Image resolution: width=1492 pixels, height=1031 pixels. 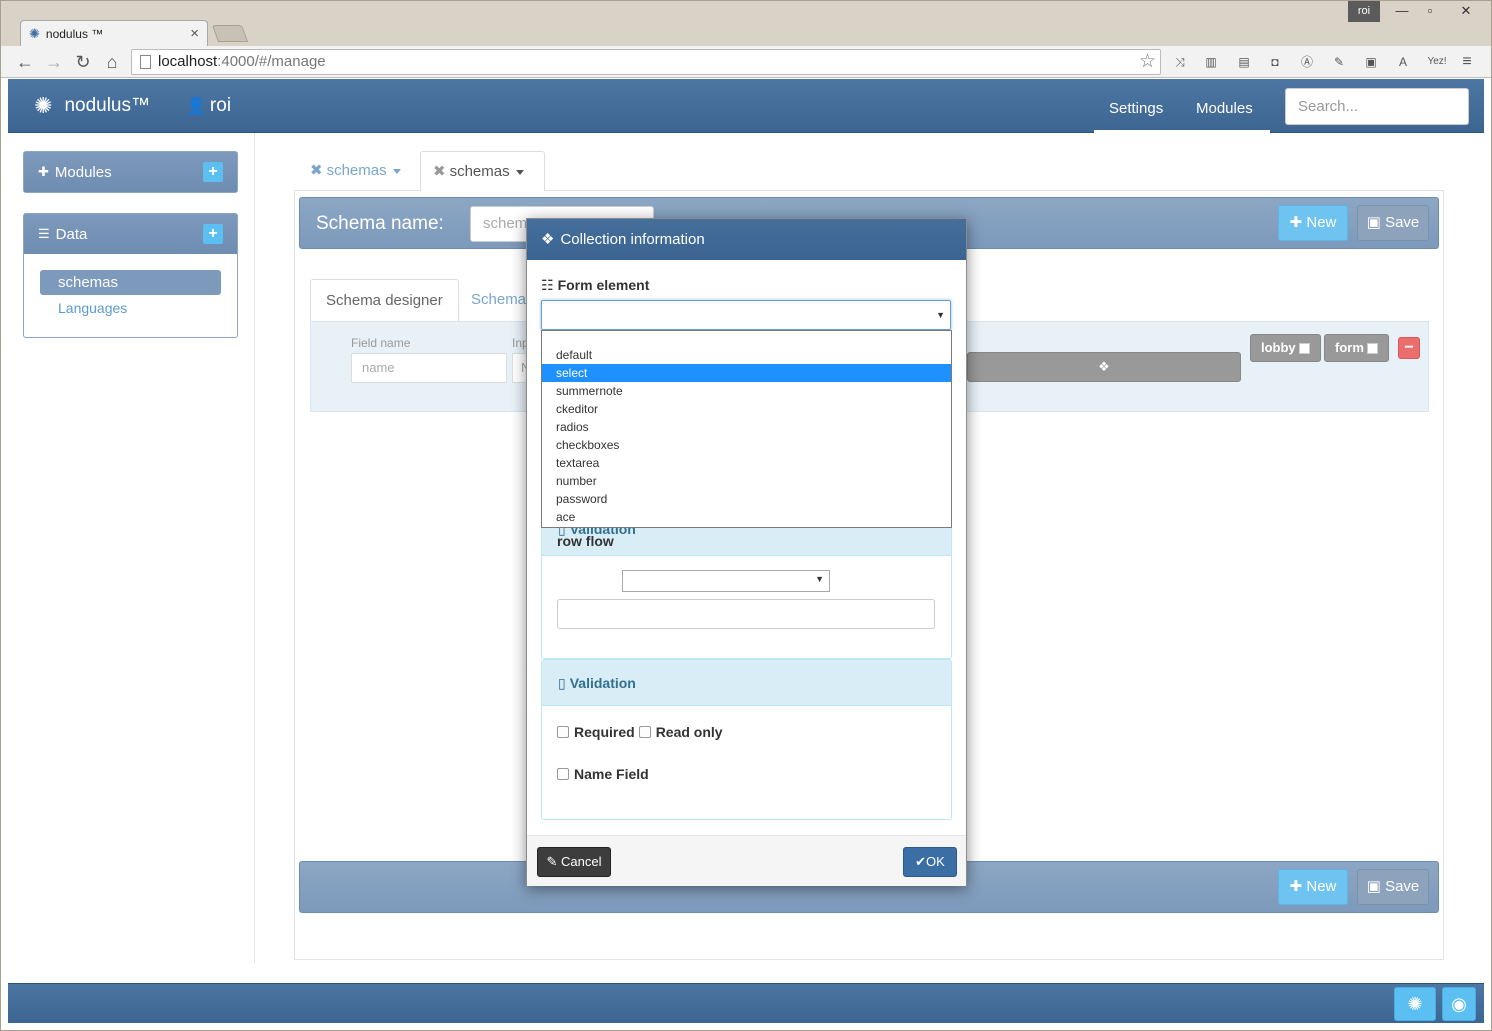 What do you see at coordinates (563, 732) in the screenshot?
I see `required-checkbox` at bounding box center [563, 732].